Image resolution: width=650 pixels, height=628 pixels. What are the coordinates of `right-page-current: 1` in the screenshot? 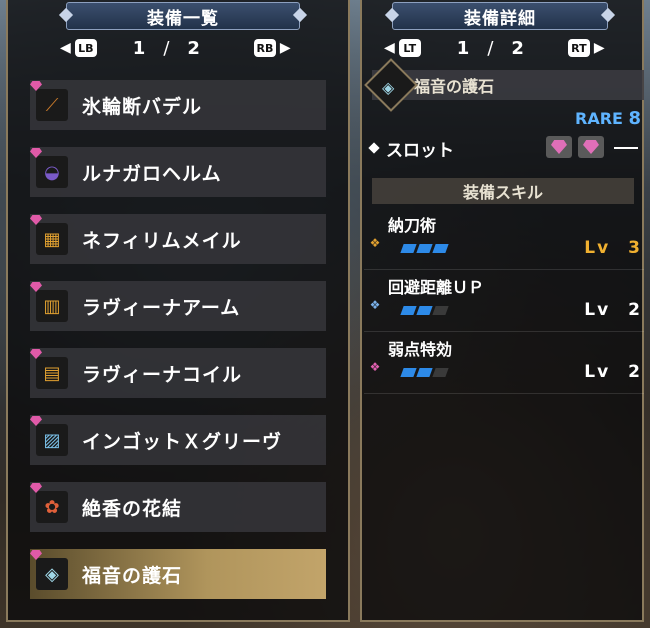 It's located at (463, 48).